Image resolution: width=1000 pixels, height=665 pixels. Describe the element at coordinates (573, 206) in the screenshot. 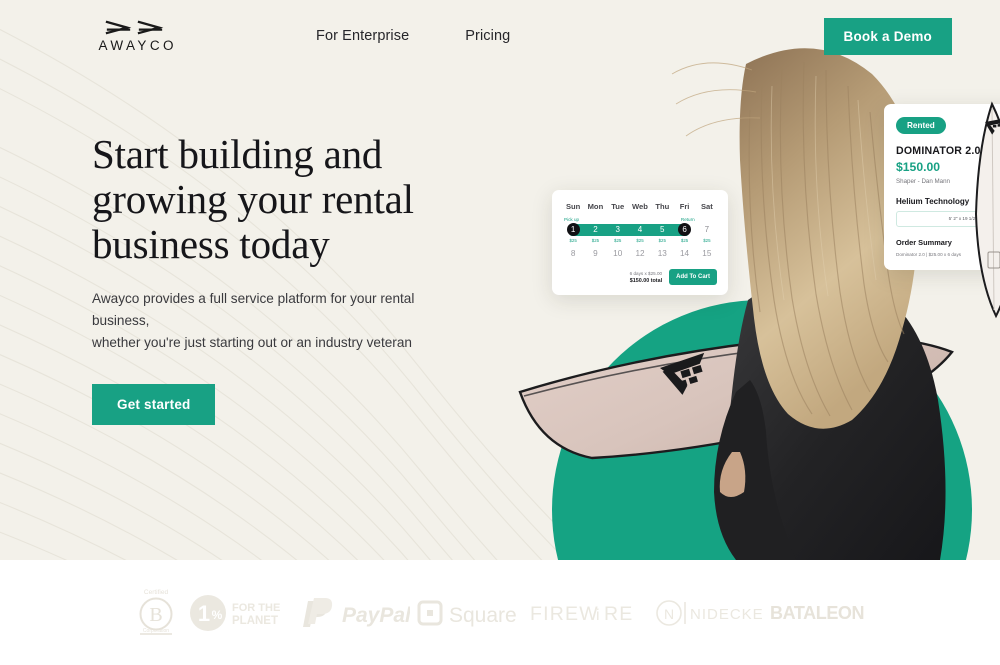

I see `calendar-dow-sun: Sun` at that location.